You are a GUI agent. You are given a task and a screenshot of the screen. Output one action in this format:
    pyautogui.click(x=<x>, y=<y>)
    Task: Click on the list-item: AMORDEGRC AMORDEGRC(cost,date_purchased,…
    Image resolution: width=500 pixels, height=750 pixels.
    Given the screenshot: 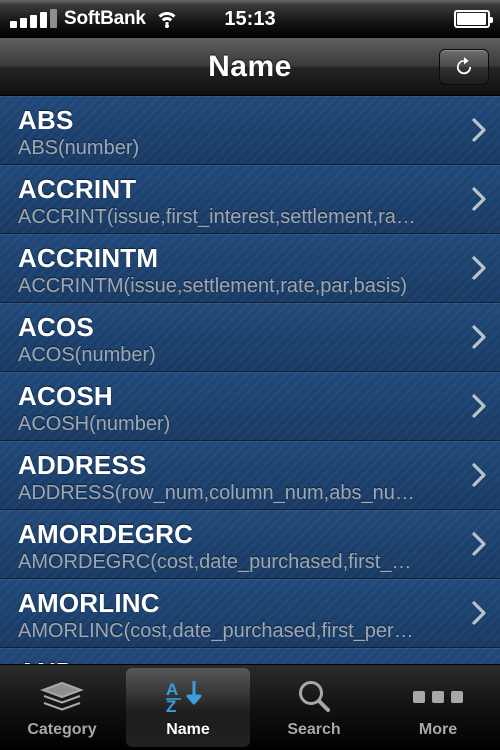 What is the action you would take?
    pyautogui.click(x=250, y=544)
    